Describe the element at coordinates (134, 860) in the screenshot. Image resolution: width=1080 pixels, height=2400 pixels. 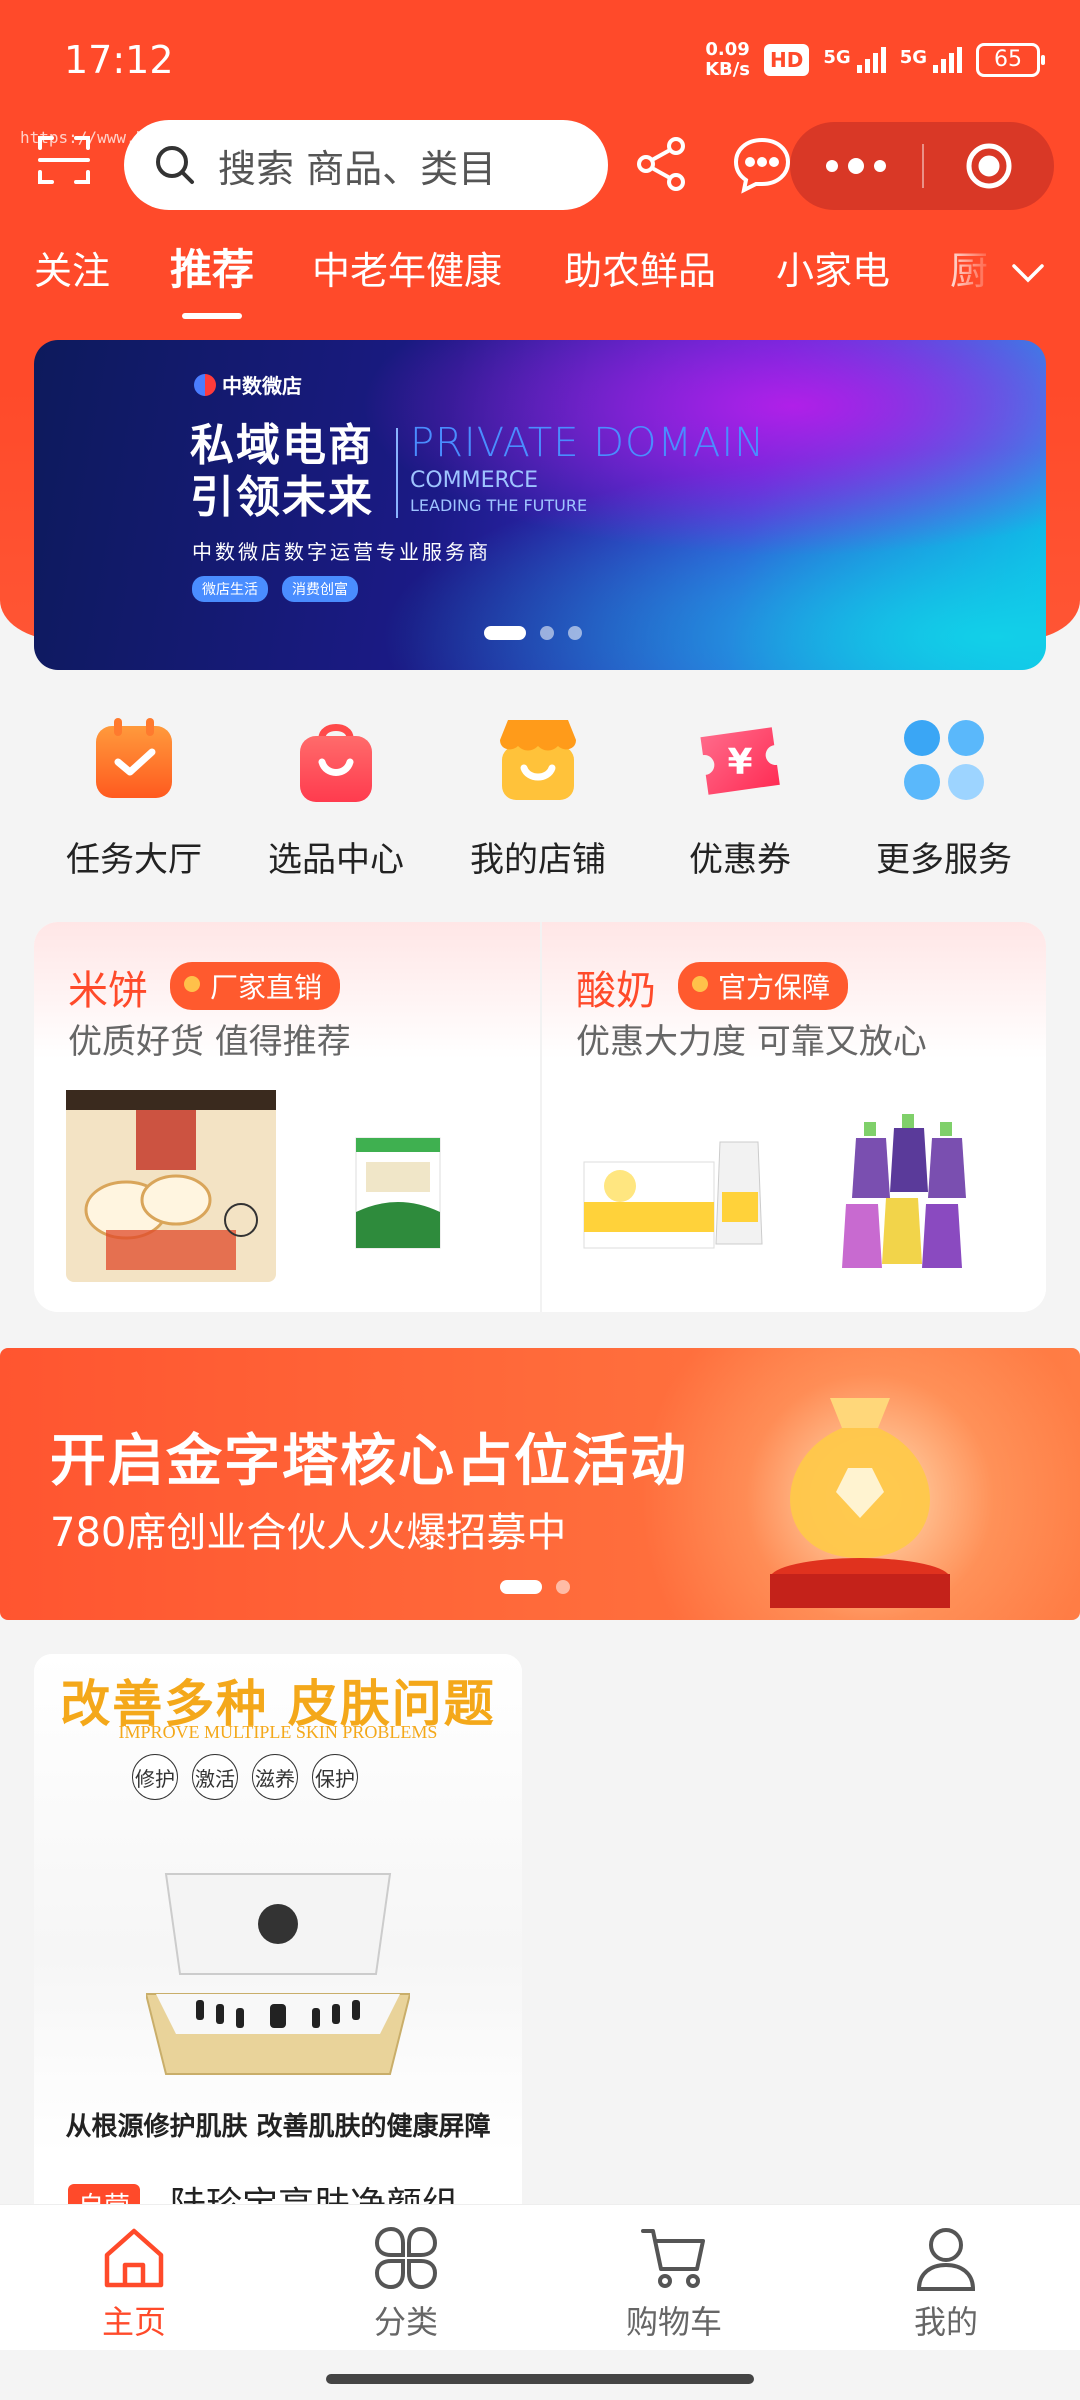
I see `service-label: 任务大厅` at that location.